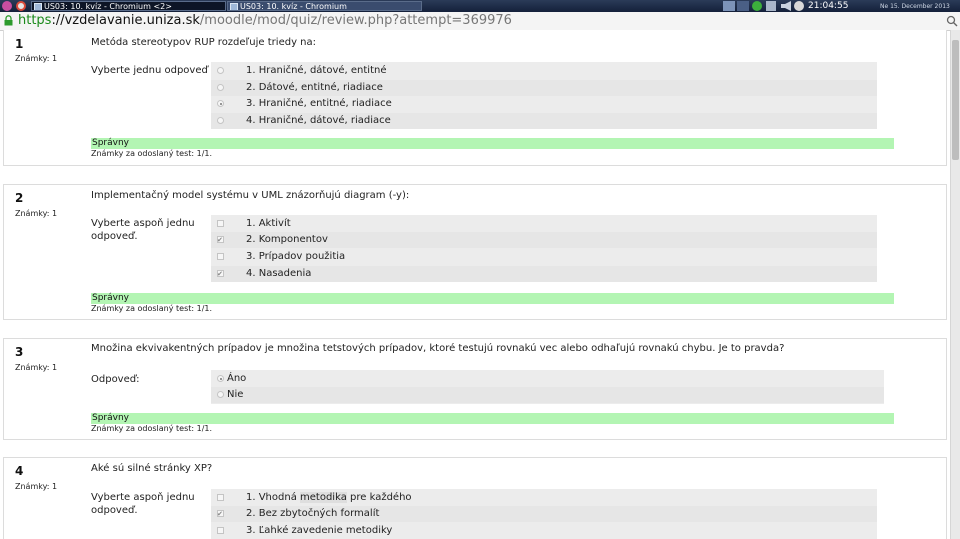  What do you see at coordinates (318, 120) in the screenshot?
I see `option-label: 4. Hraničné, dátové, riadiace` at bounding box center [318, 120].